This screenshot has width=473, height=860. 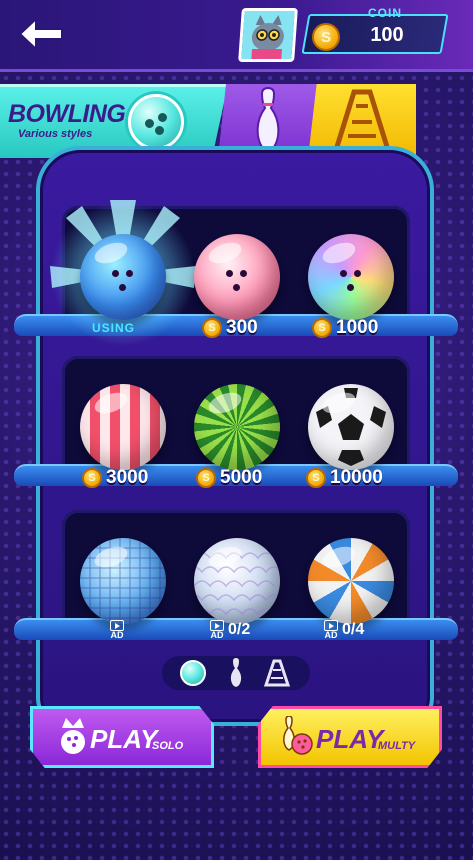 I want to click on price-watermelon: S 5000, so click(x=229, y=478).